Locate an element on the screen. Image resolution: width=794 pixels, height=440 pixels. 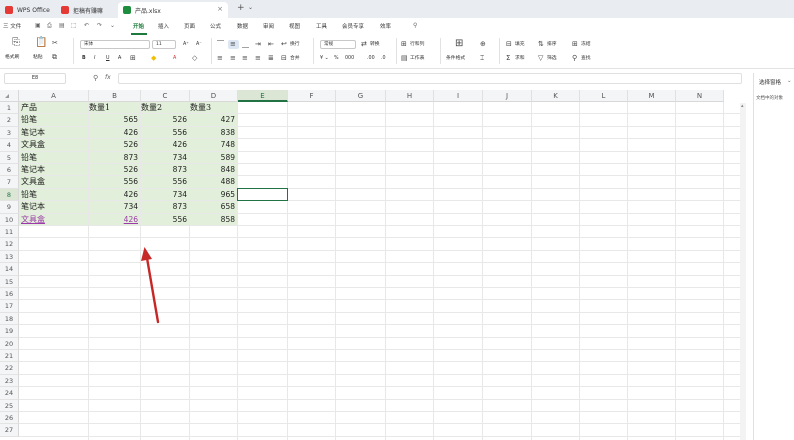
name-box: E8 is located at coordinates (35, 78).